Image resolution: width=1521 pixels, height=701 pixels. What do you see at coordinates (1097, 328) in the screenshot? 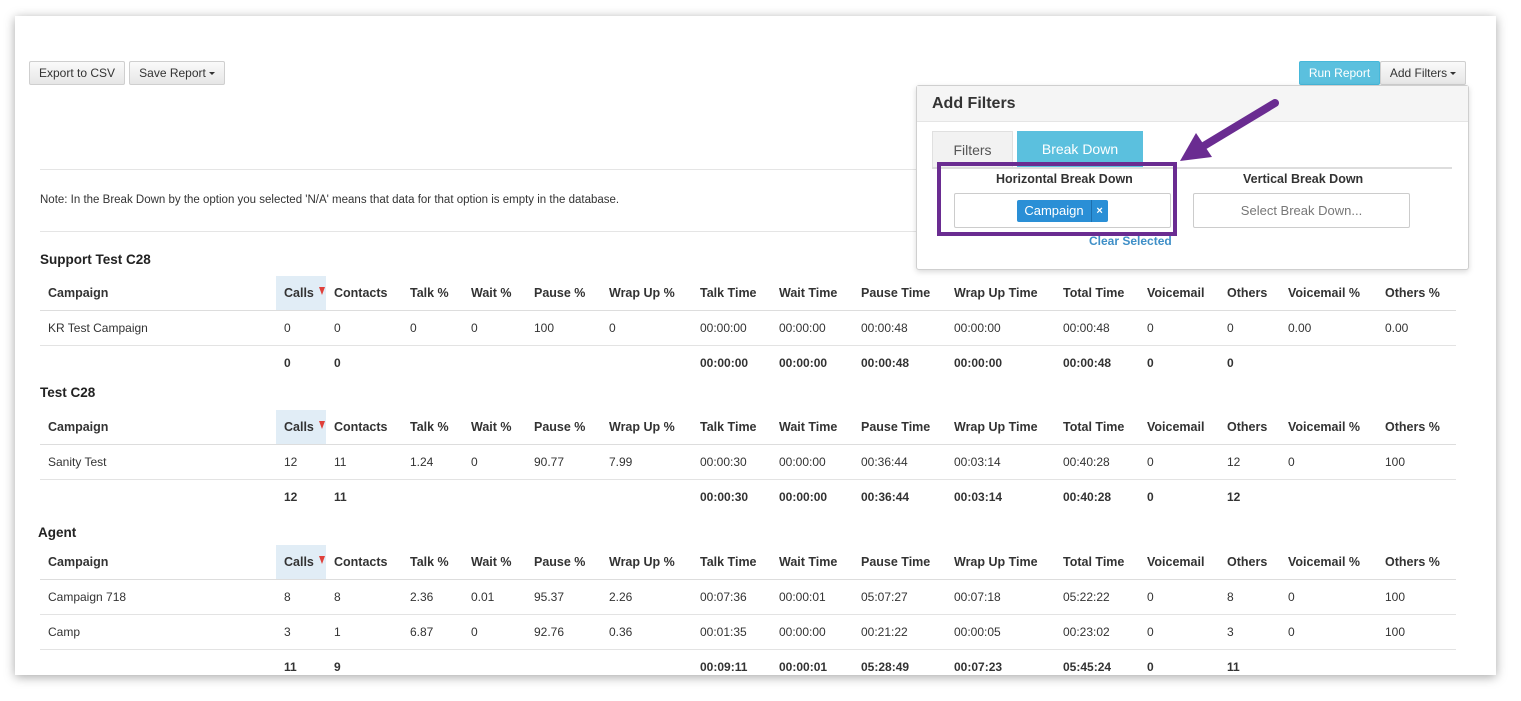
I see `table-cell: 00:00:48` at bounding box center [1097, 328].